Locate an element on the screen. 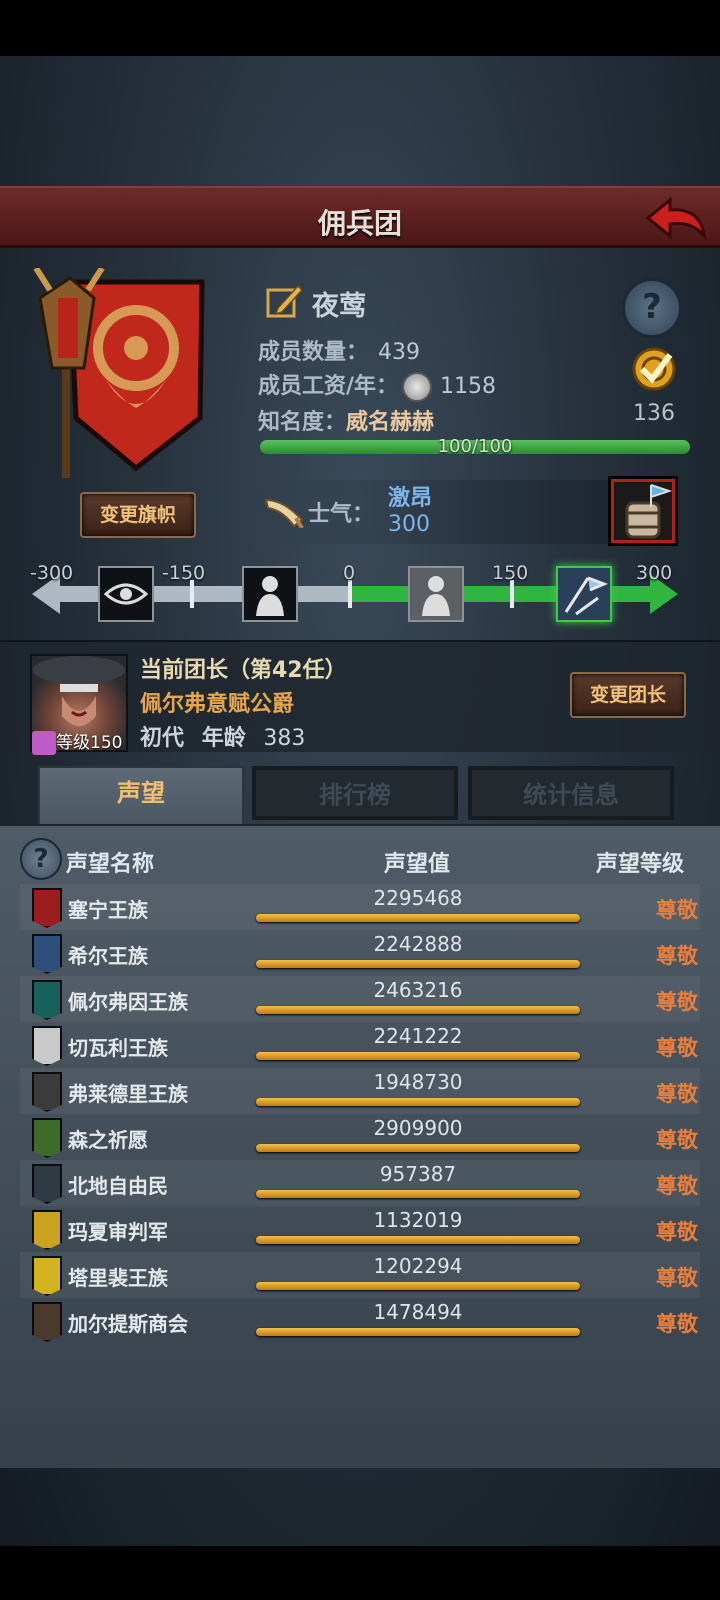 Image resolution: width=720 pixels, height=1600 pixels. edit-icon is located at coordinates (284, 300).